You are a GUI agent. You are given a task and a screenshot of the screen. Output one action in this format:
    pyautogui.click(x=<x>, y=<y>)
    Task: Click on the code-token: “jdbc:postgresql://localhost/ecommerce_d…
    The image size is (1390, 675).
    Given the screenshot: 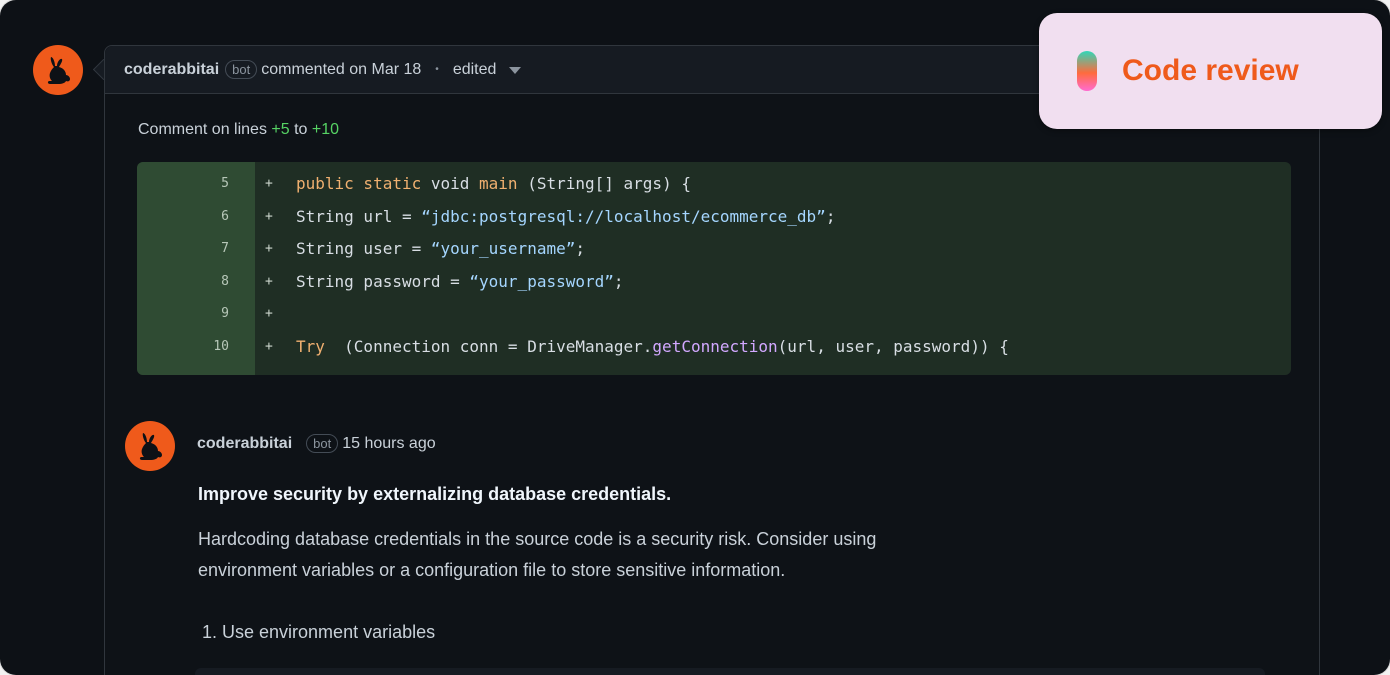 What is the action you would take?
    pyautogui.click(x=623, y=216)
    